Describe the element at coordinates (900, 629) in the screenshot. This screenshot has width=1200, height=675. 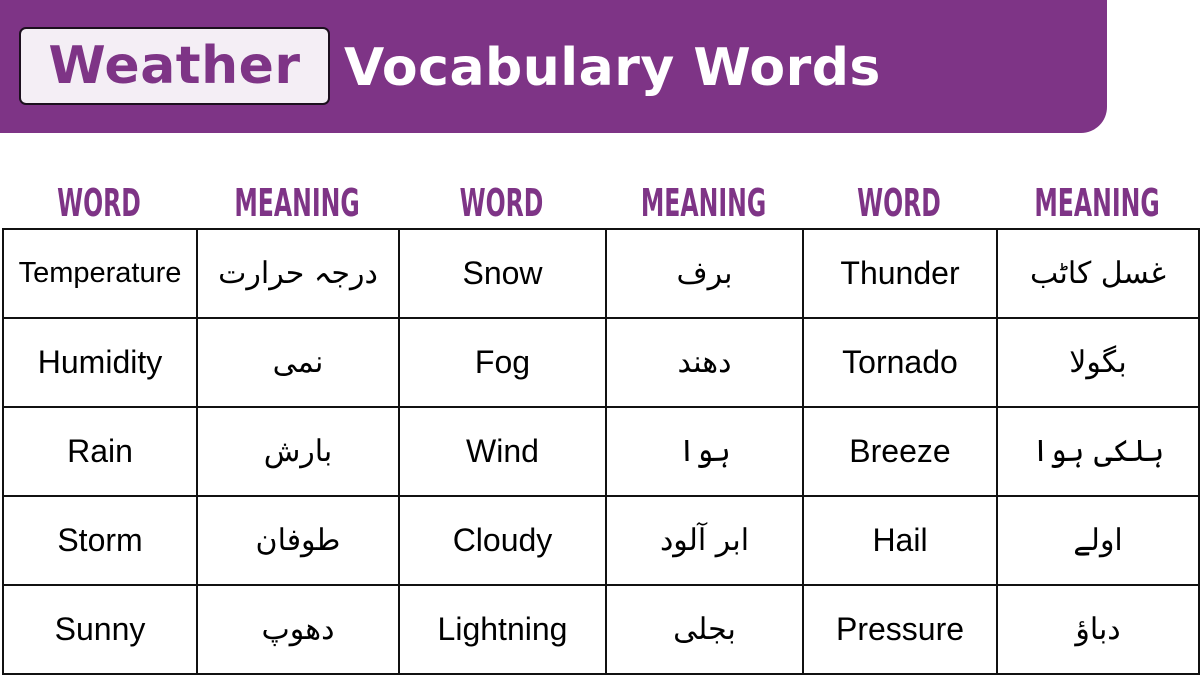
I see `word-cell: Pressure` at that location.